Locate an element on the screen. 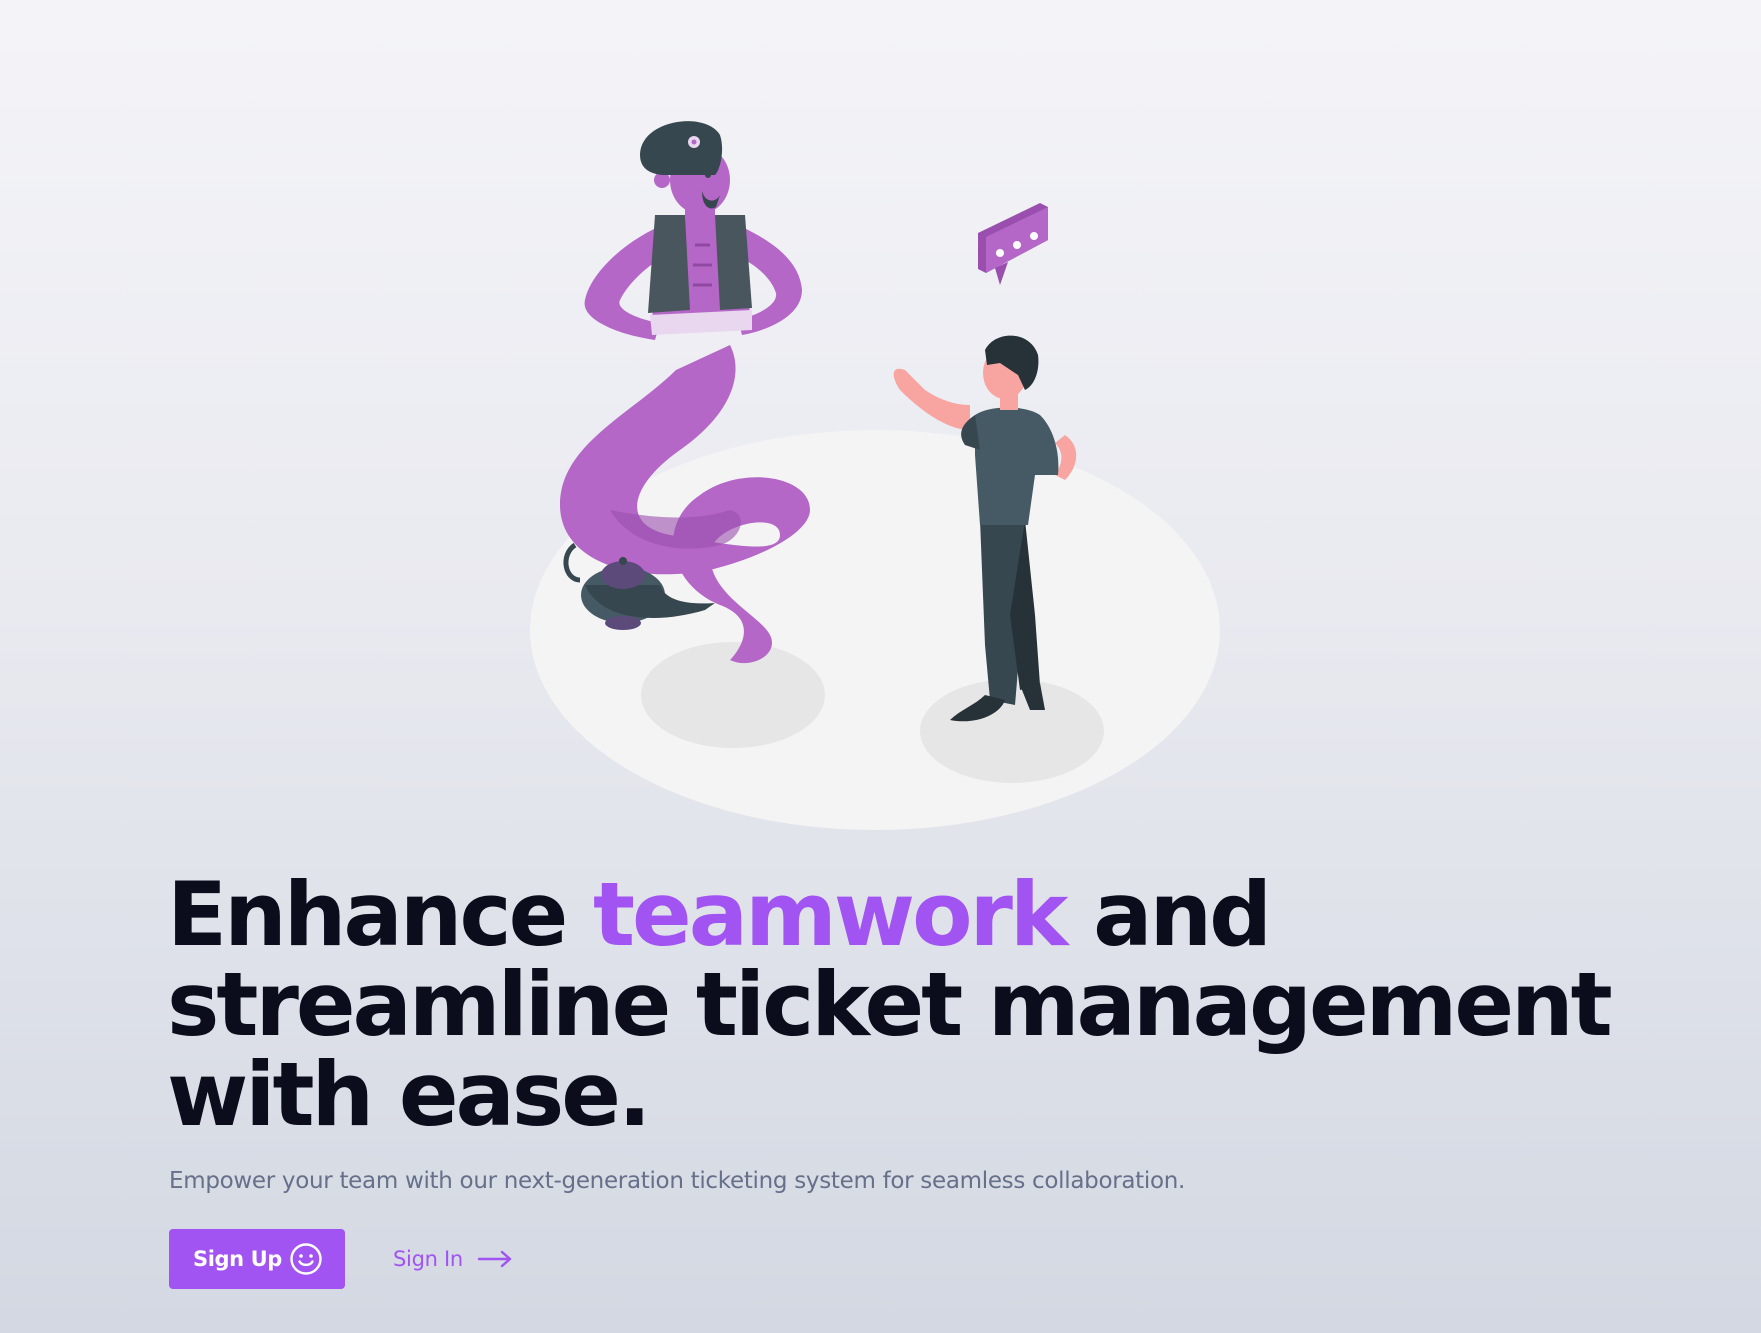  sign-in-label: Sign In is located at coordinates (428, 1259).